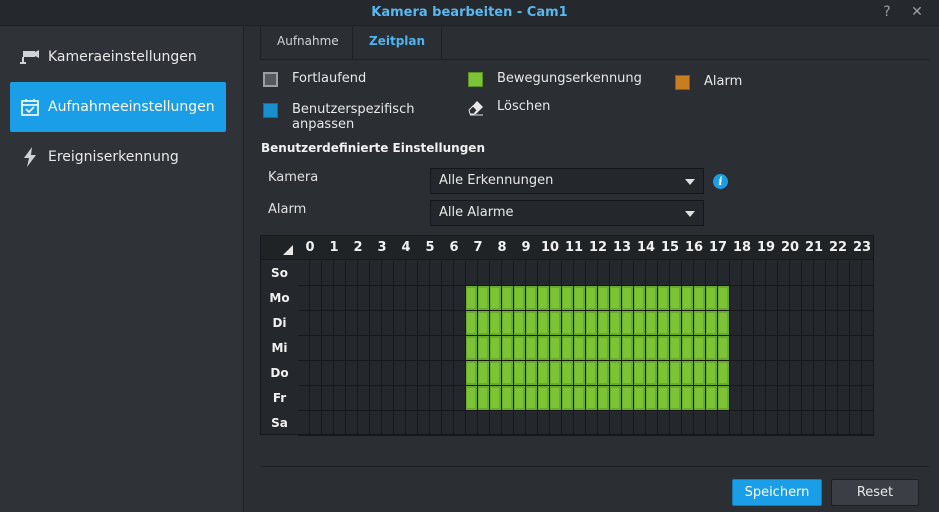 The width and height of the screenshot is (939, 512). I want to click on hour-label: 19, so click(766, 247).